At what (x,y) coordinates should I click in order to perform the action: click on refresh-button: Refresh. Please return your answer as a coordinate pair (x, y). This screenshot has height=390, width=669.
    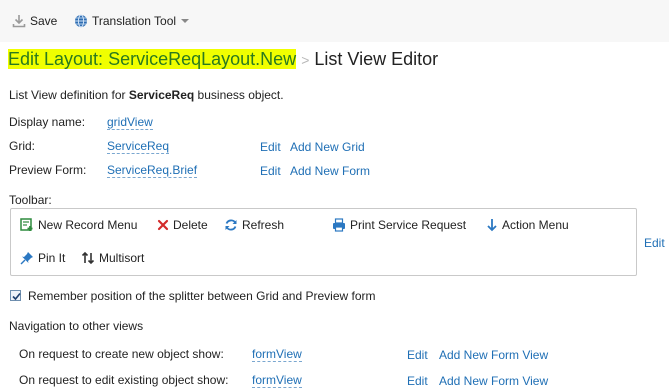
    Looking at the image, I should click on (254, 225).